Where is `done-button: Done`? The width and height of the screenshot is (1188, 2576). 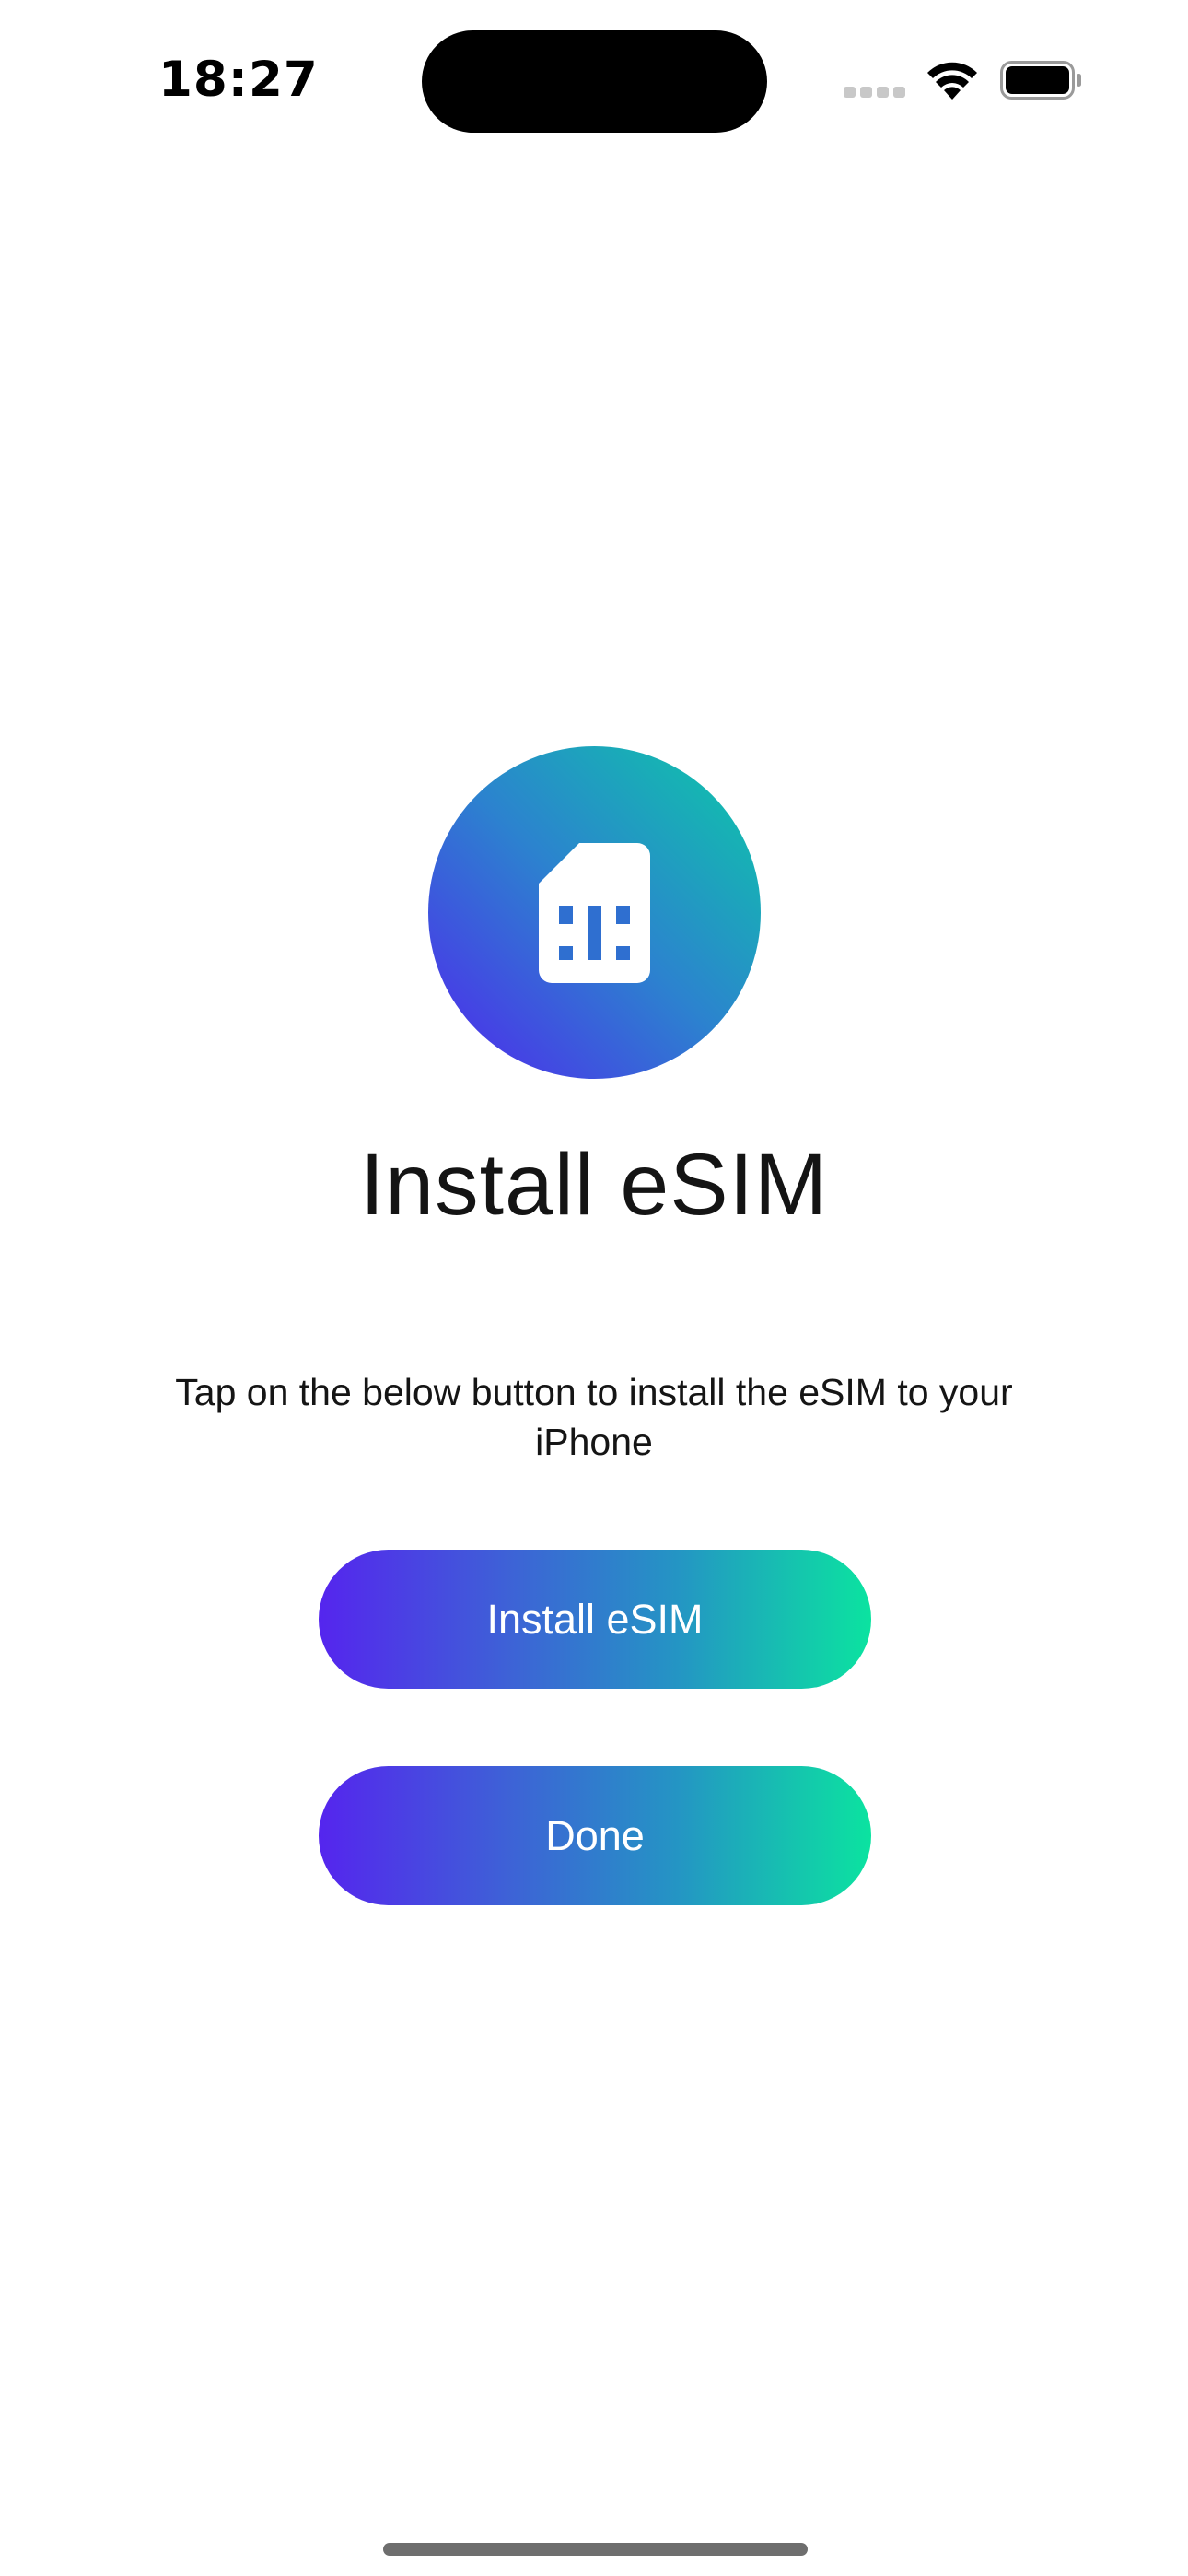 done-button: Done is located at coordinates (595, 1835).